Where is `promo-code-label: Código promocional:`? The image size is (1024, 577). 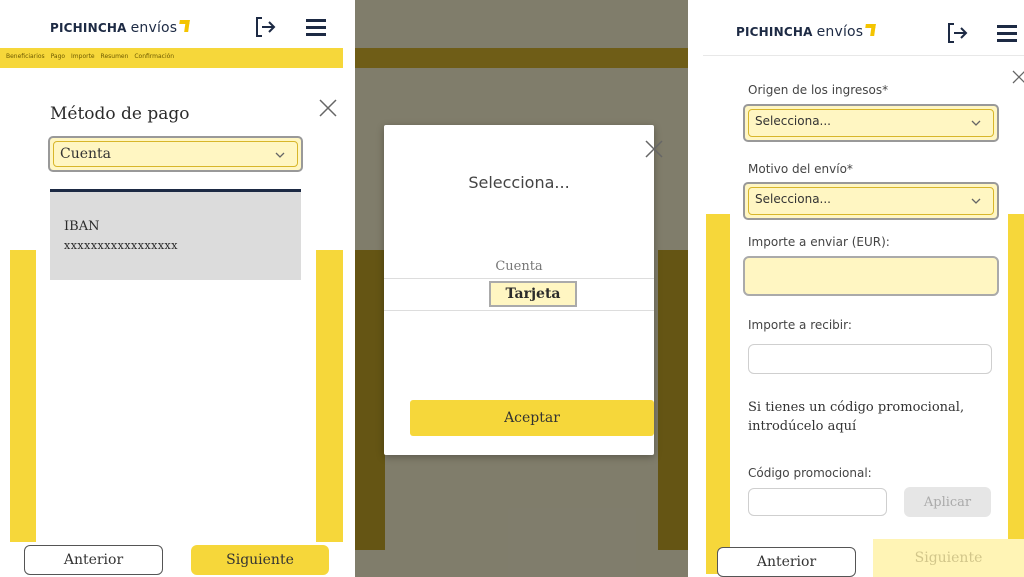
promo-code-label: Código promocional: is located at coordinates (810, 473).